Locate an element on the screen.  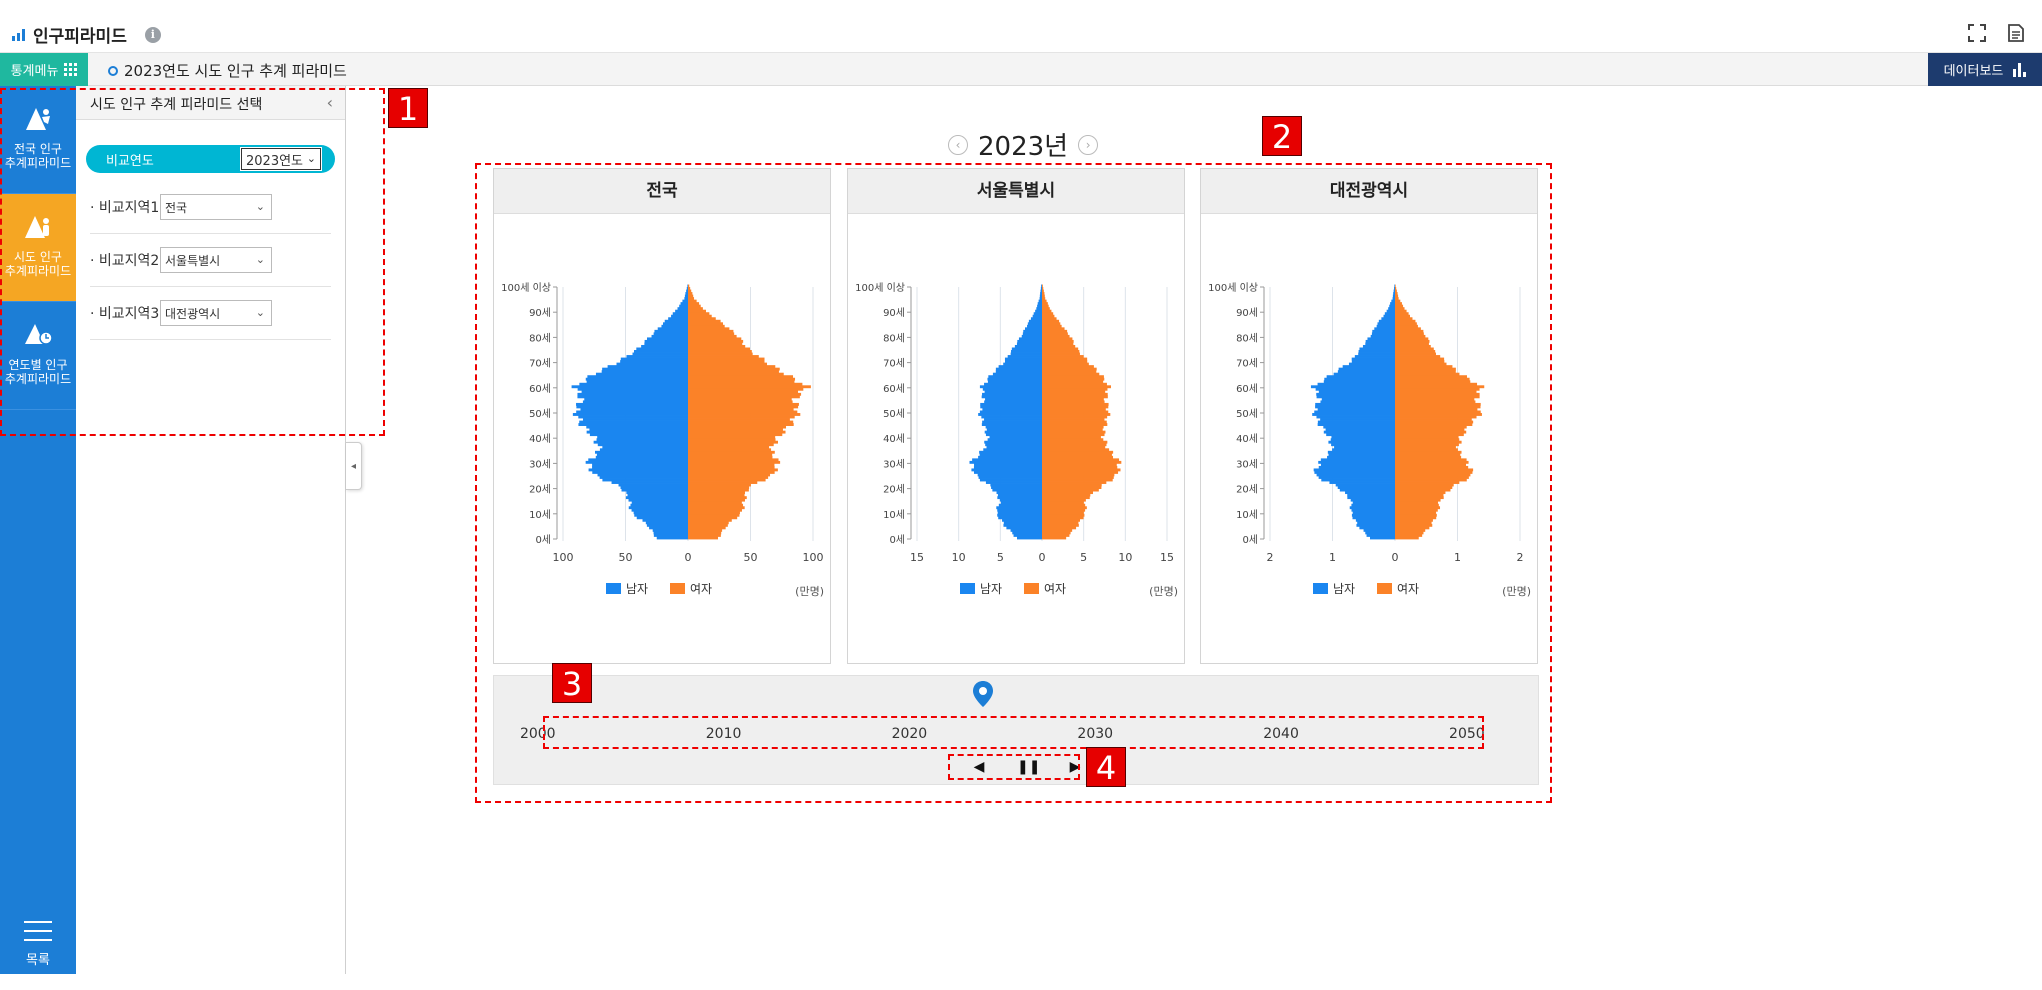
dashboard-button: 데이터보드 is located at coordinates (1985, 69).